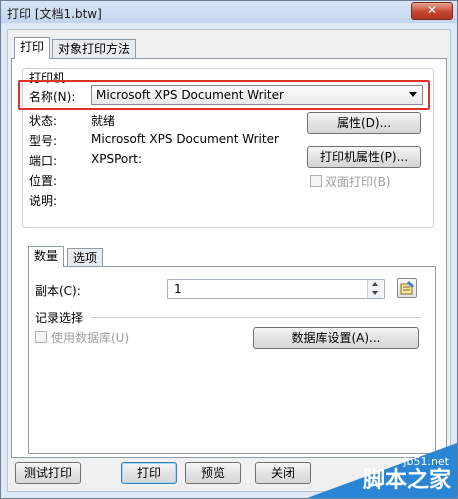  What do you see at coordinates (41, 337) in the screenshot?
I see `use-database-checkbox` at bounding box center [41, 337].